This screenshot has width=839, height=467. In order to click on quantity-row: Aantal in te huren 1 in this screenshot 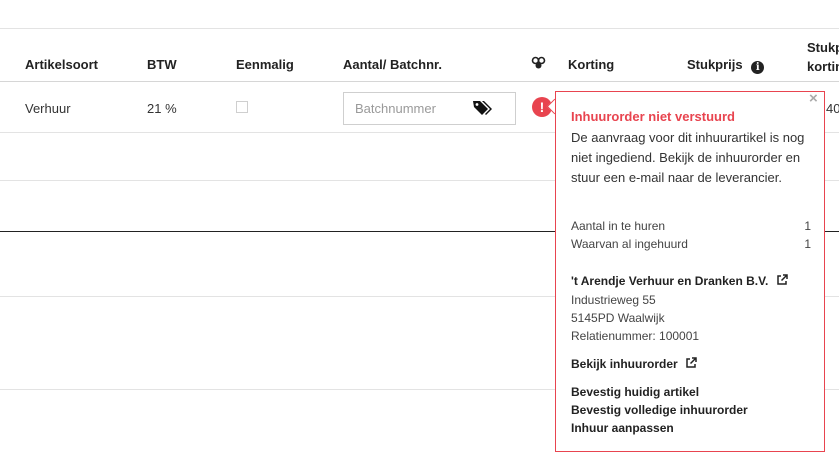, I will do `click(691, 226)`.